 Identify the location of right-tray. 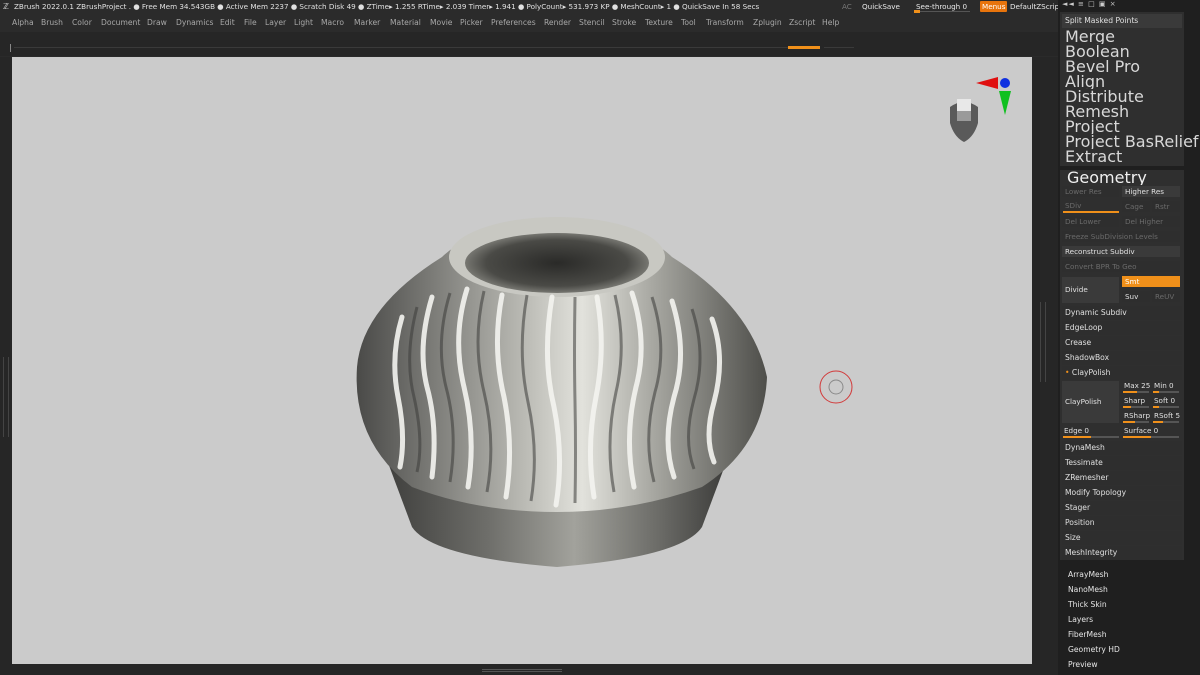
(1045, 360).